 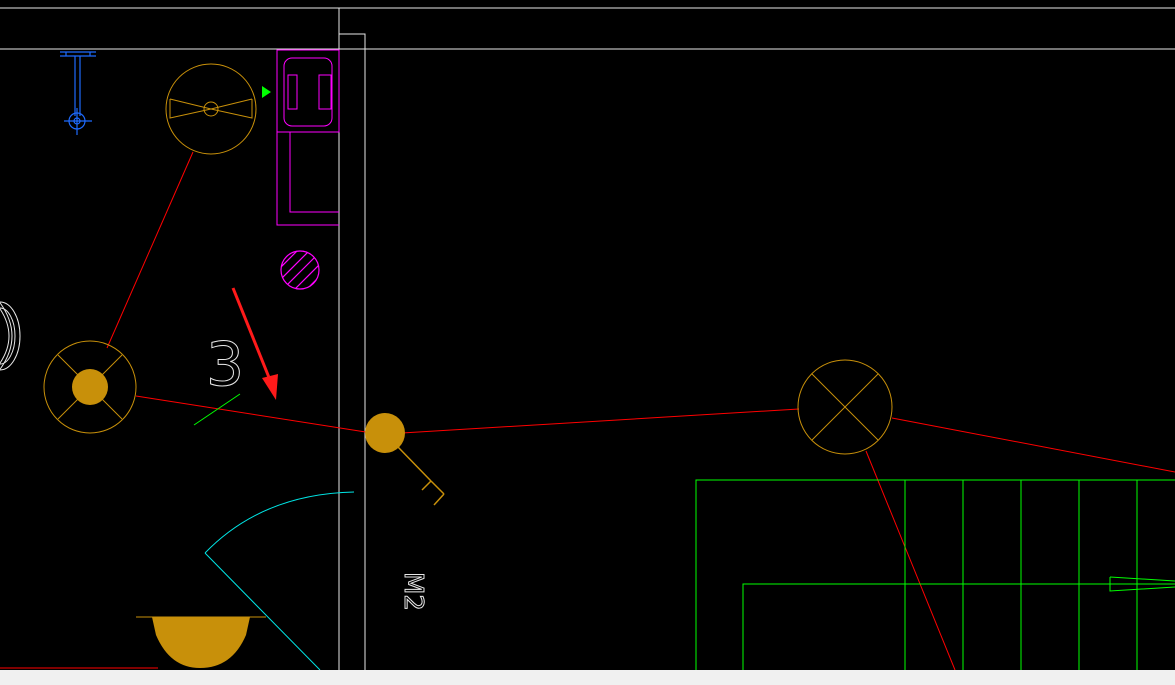 I want to click on cross-light-icon, so click(x=845, y=407).